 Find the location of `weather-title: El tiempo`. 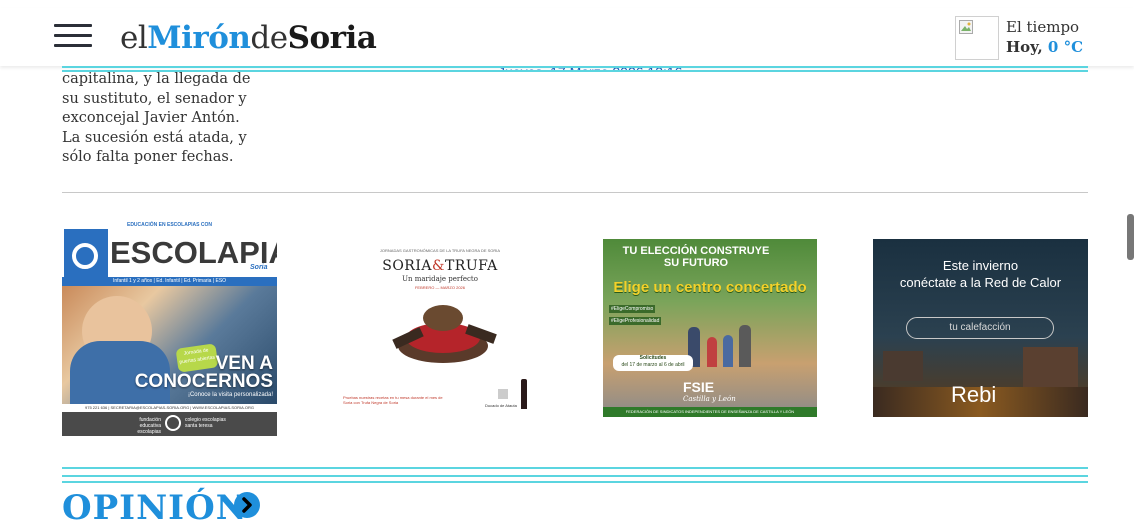

weather-title: El tiempo is located at coordinates (1042, 27).